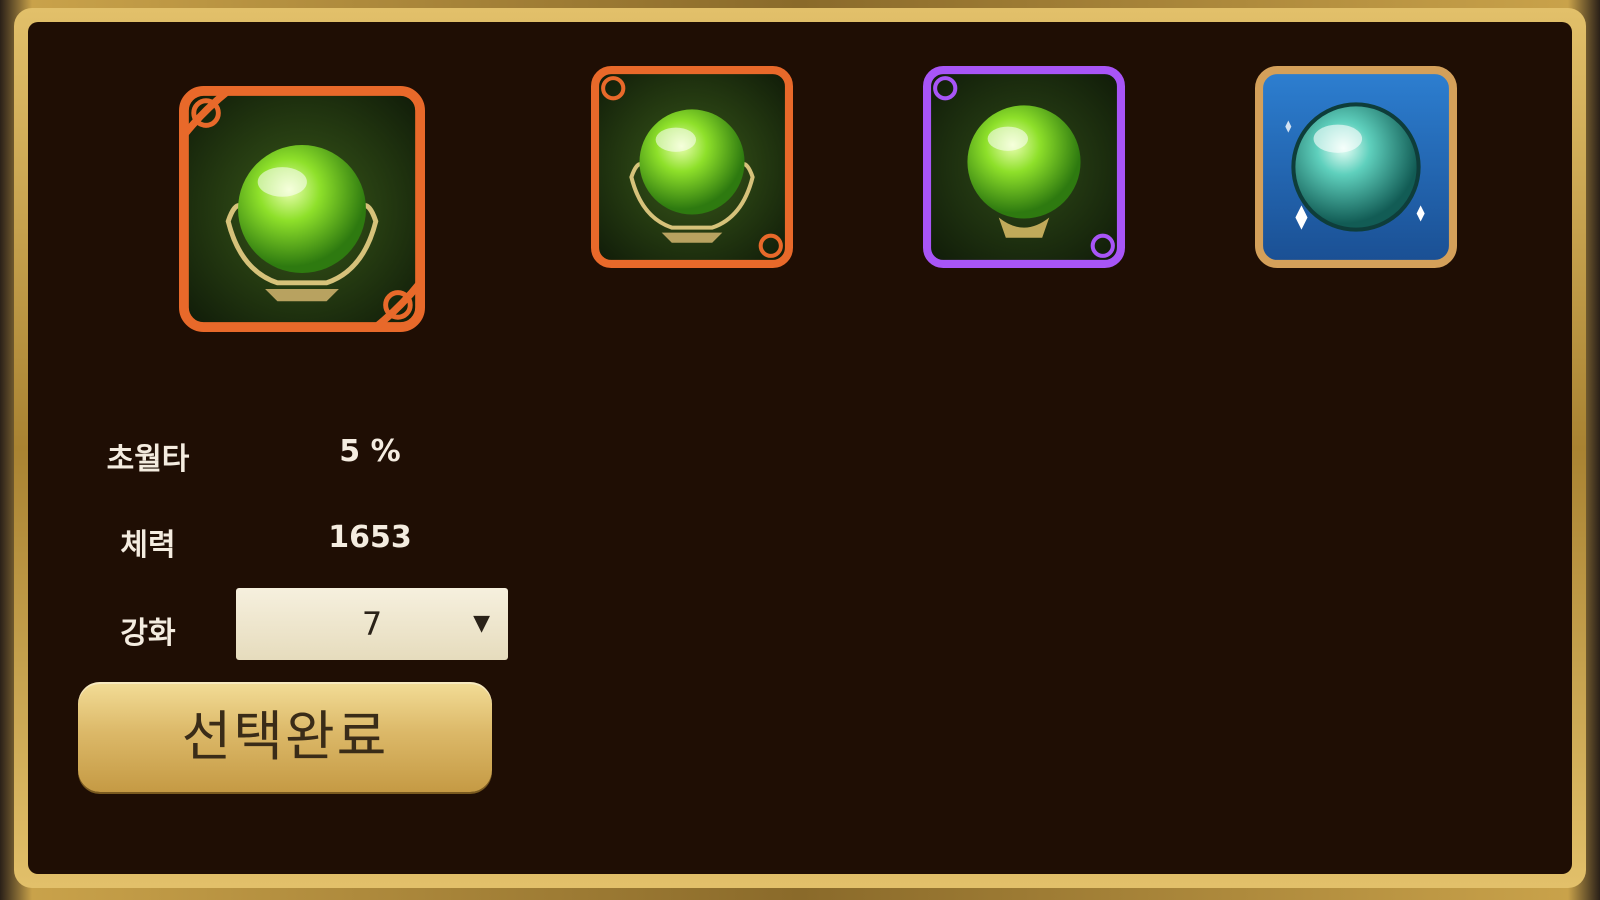 The height and width of the screenshot is (900, 1600). I want to click on enhance-level-select: 7 ▼, so click(372, 624).